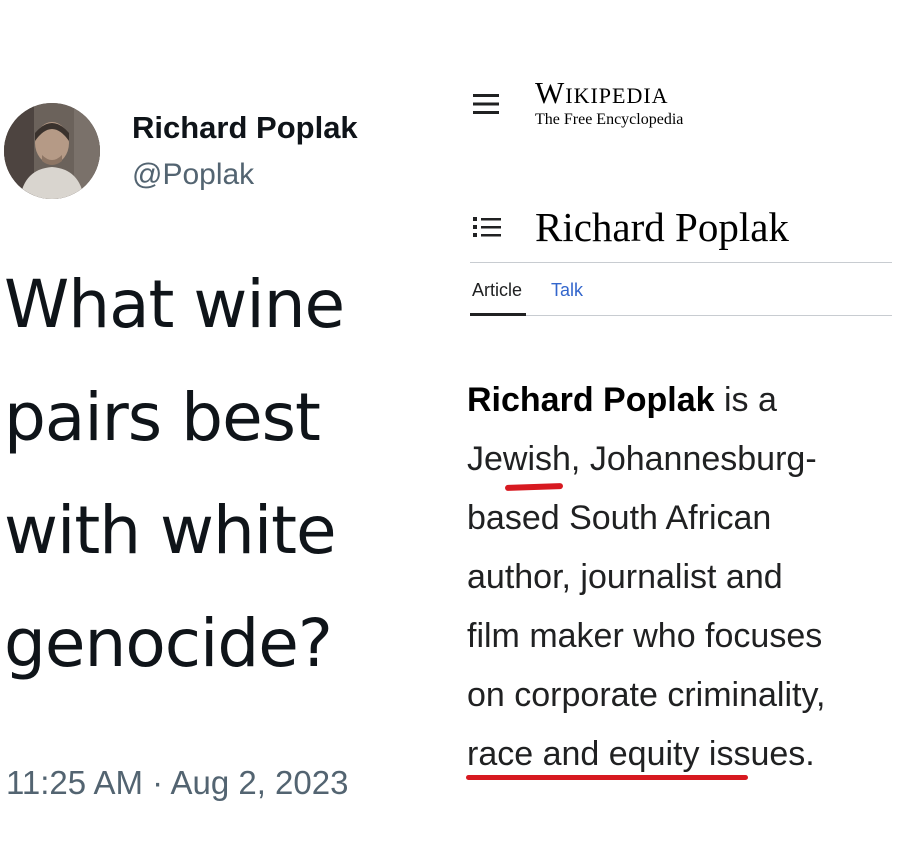 This screenshot has width=900, height=853. What do you see at coordinates (602, 92) in the screenshot?
I see `wikipedia-wordmark: Wikipedia` at bounding box center [602, 92].